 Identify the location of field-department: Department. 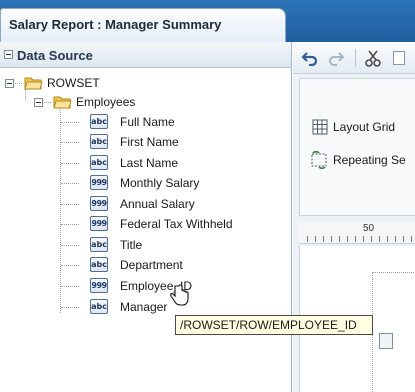
(151, 265).